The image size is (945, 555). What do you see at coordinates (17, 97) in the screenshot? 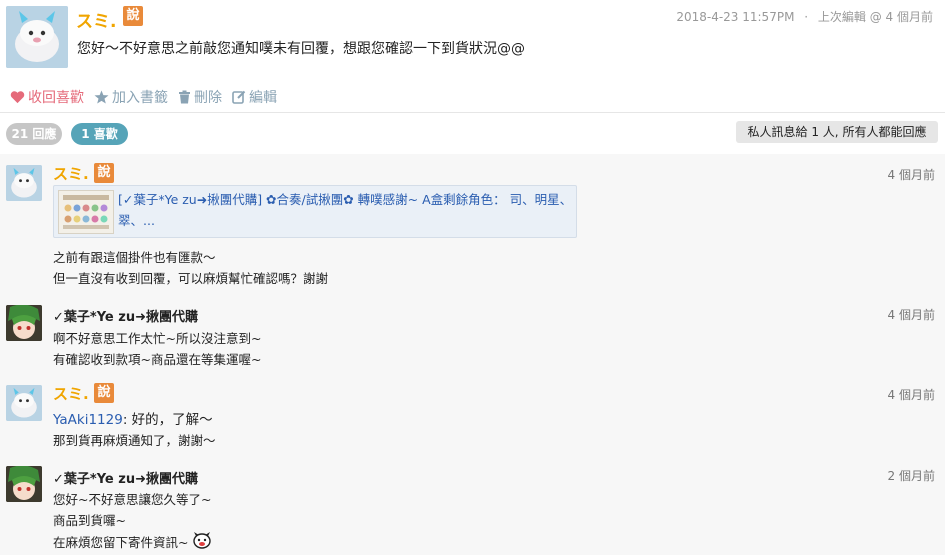
I see `heart-icon` at bounding box center [17, 97].